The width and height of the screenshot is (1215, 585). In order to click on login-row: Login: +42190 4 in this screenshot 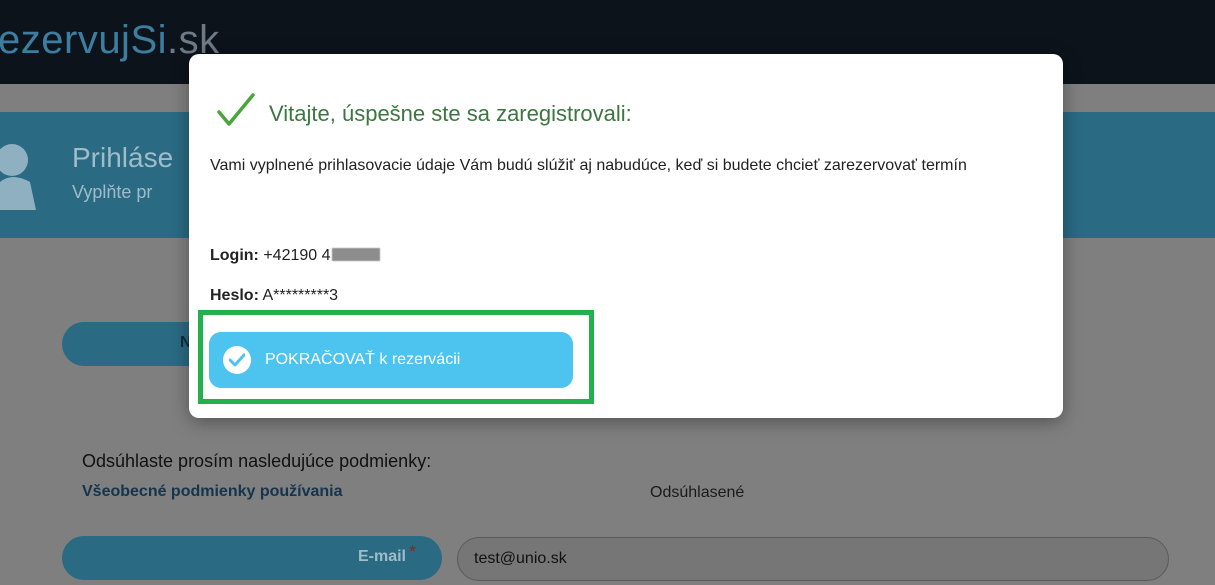, I will do `click(295, 256)`.